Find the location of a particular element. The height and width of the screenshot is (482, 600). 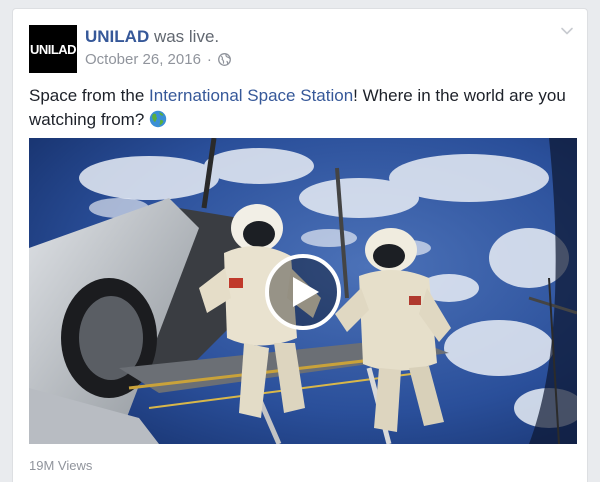

author-line: UNILAD was live. is located at coordinates (158, 37).